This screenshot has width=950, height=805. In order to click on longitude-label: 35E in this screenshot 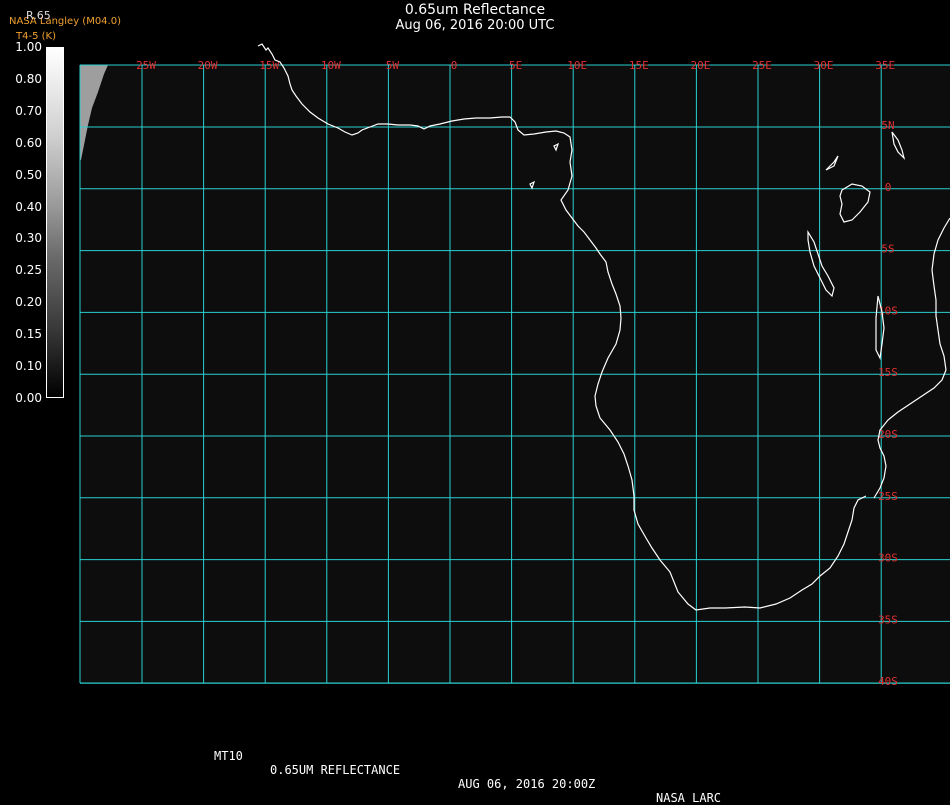, I will do `click(885, 65)`.